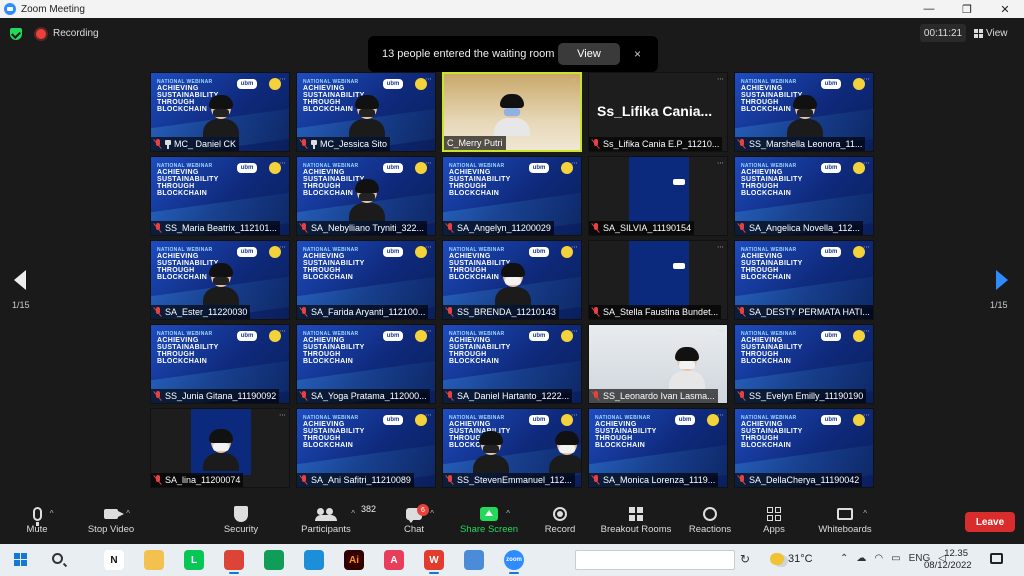 The image size is (1024, 576). What do you see at coordinates (241, 523) in the screenshot?
I see `security-button: Security` at bounding box center [241, 523].